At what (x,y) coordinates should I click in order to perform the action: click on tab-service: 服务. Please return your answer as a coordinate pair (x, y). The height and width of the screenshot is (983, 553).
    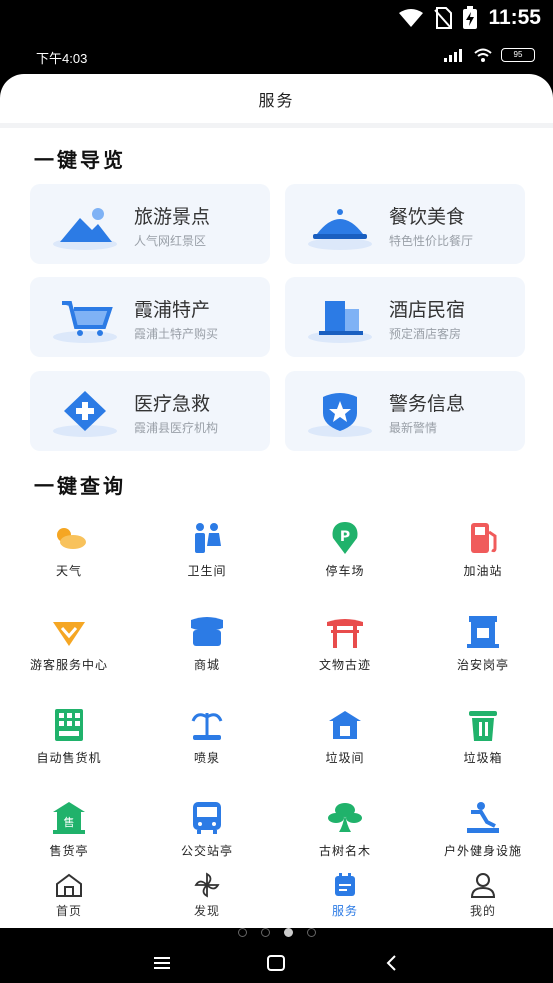
    Looking at the image, I should click on (345, 895).